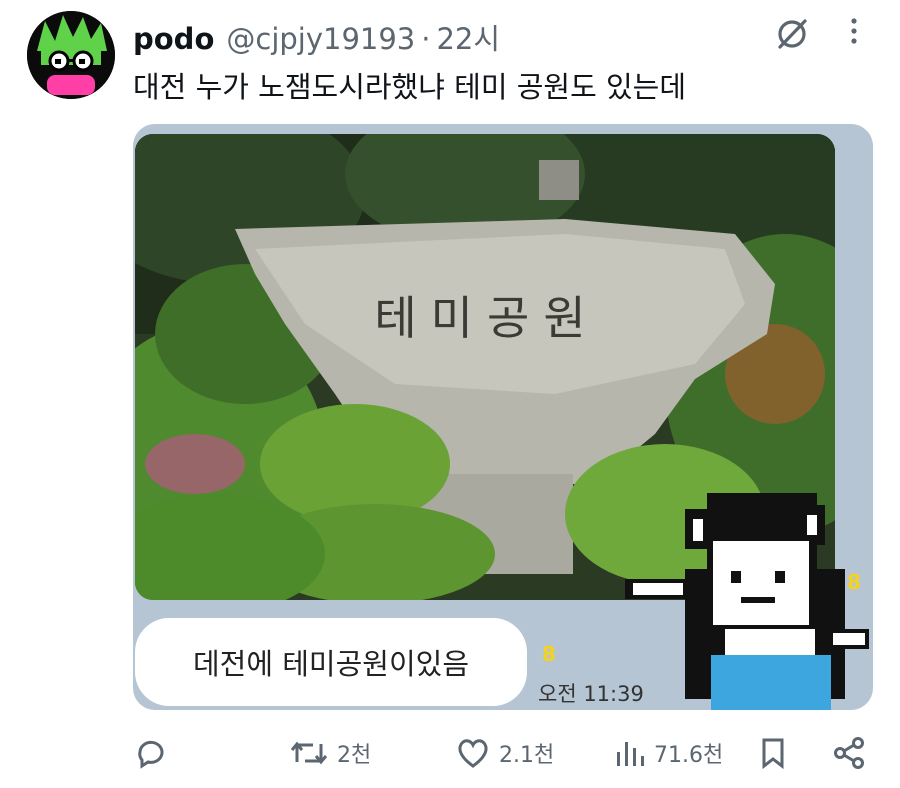 Image resolution: width=900 pixels, height=788 pixels. Describe the element at coordinates (410, 87) in the screenshot. I see `post-text: 대전 누가 노잼도시라했냐 테미 공원도 있는데` at that location.